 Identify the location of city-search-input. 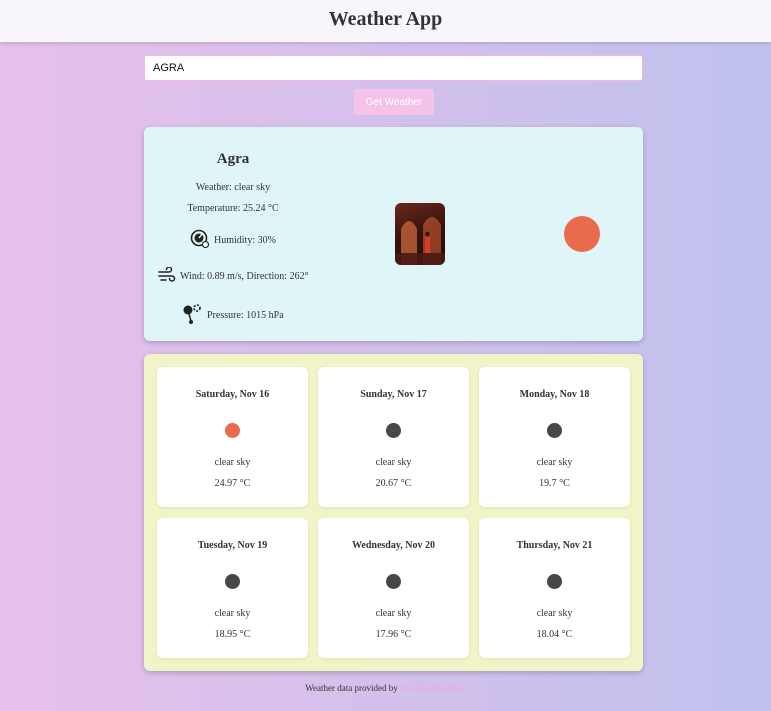
(393, 68).